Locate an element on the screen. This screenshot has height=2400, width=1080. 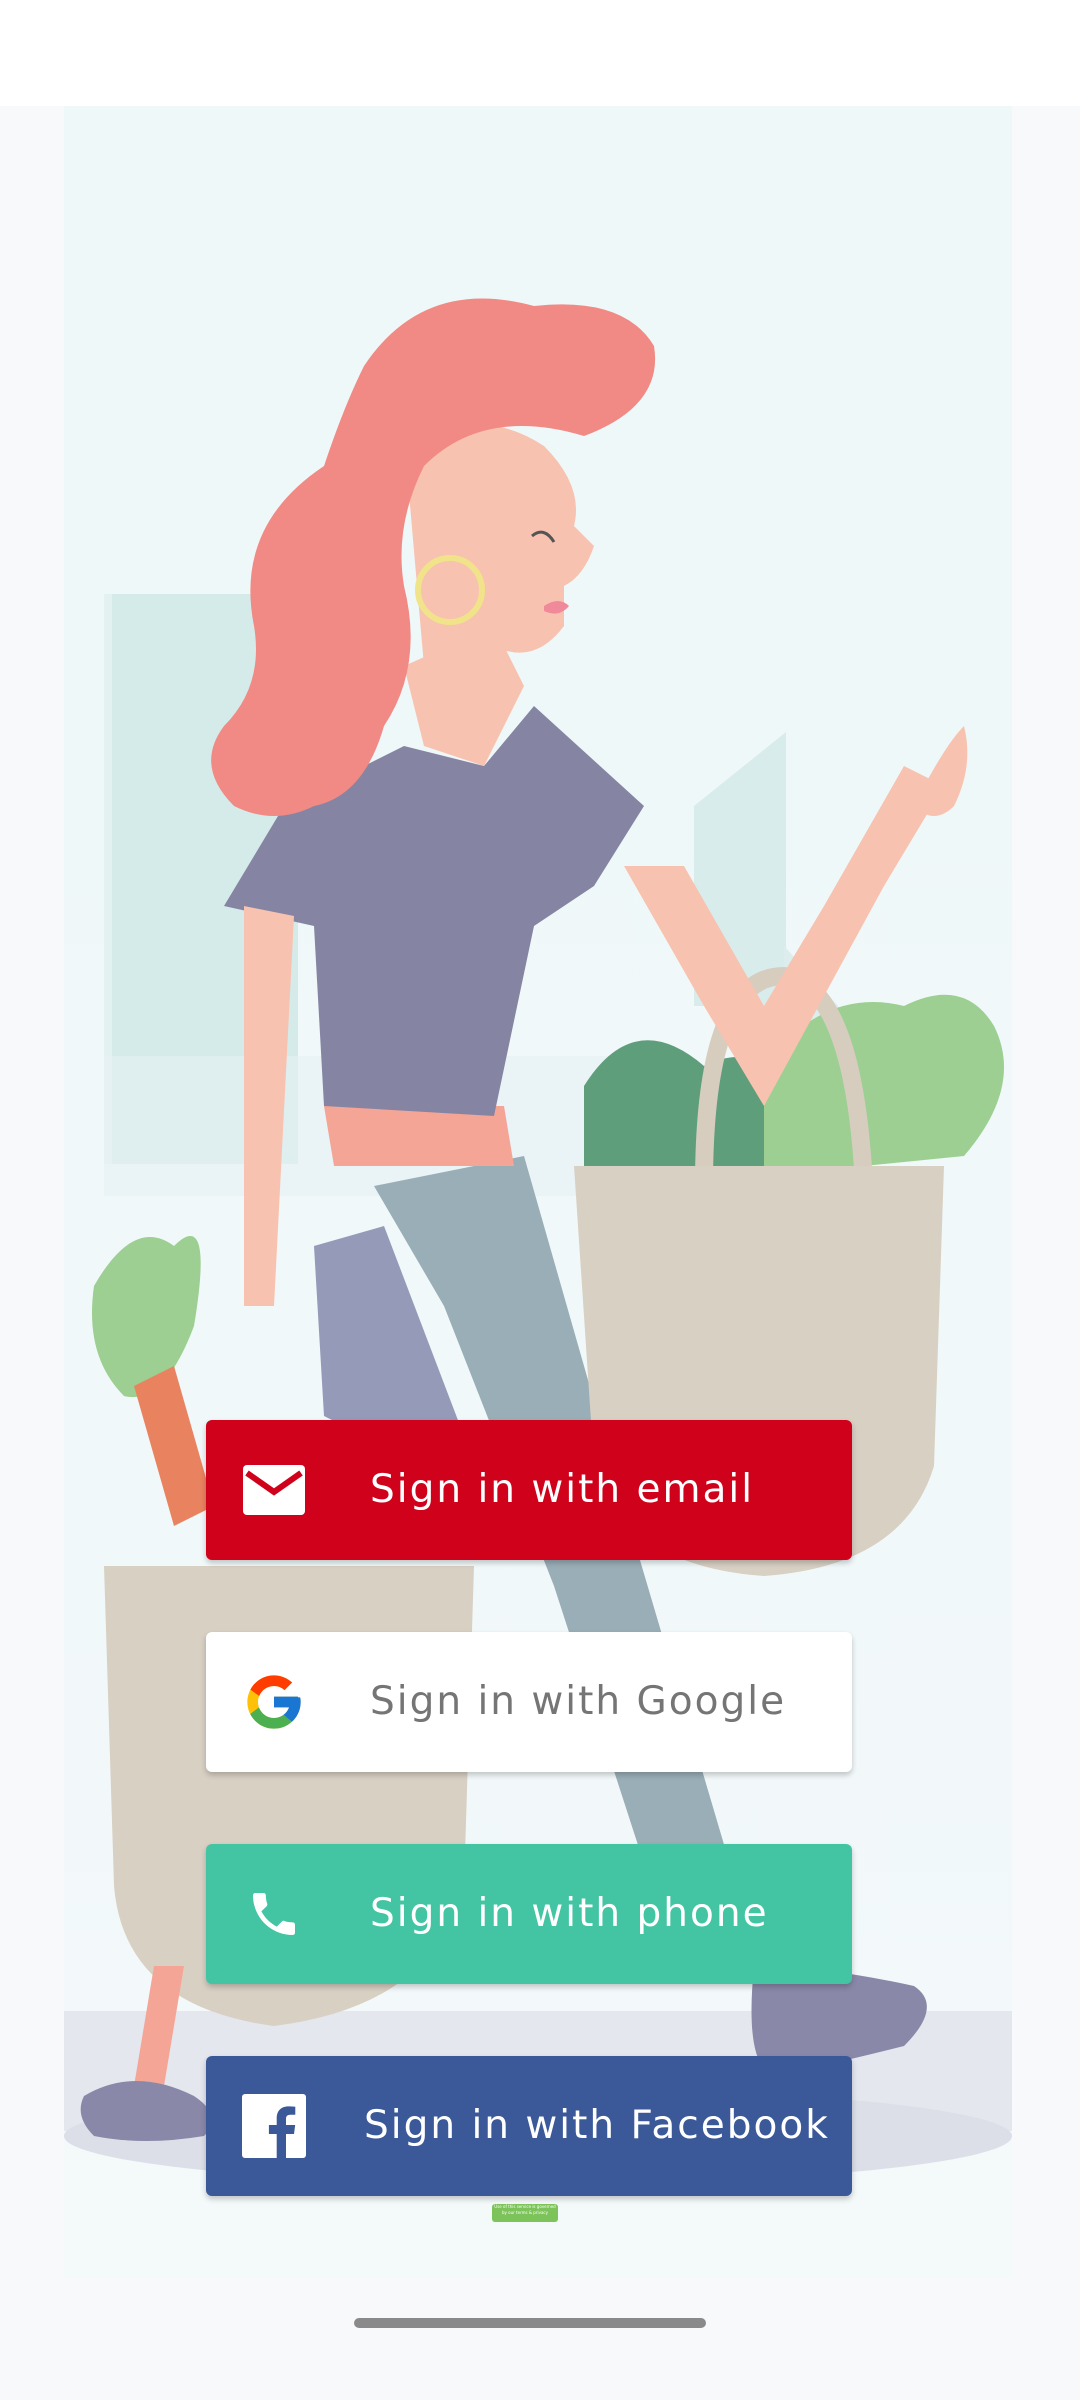
sign-in-phone-label: Sign in with phone is located at coordinates (569, 1913).